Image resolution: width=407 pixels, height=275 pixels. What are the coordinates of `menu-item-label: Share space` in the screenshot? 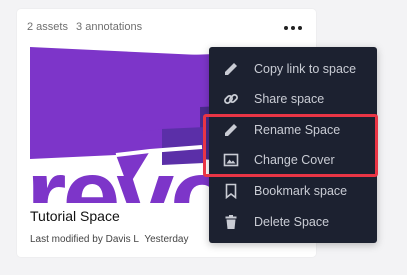 It's located at (289, 99).